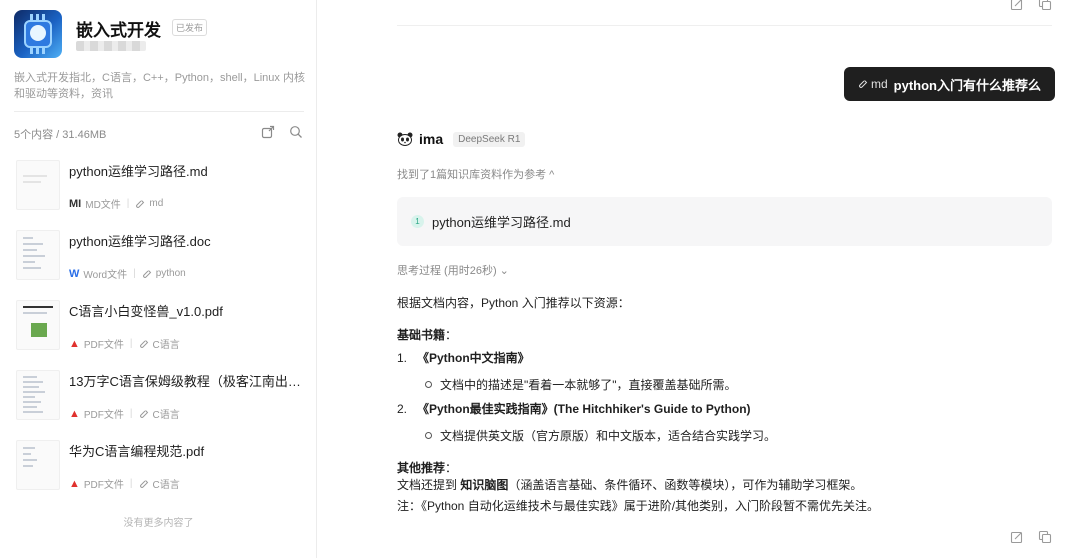  Describe the element at coordinates (588, 385) in the screenshot. I see `book-description: 文档中的描述是"看着一本就够了"，直接覆盖基础所需。` at that location.